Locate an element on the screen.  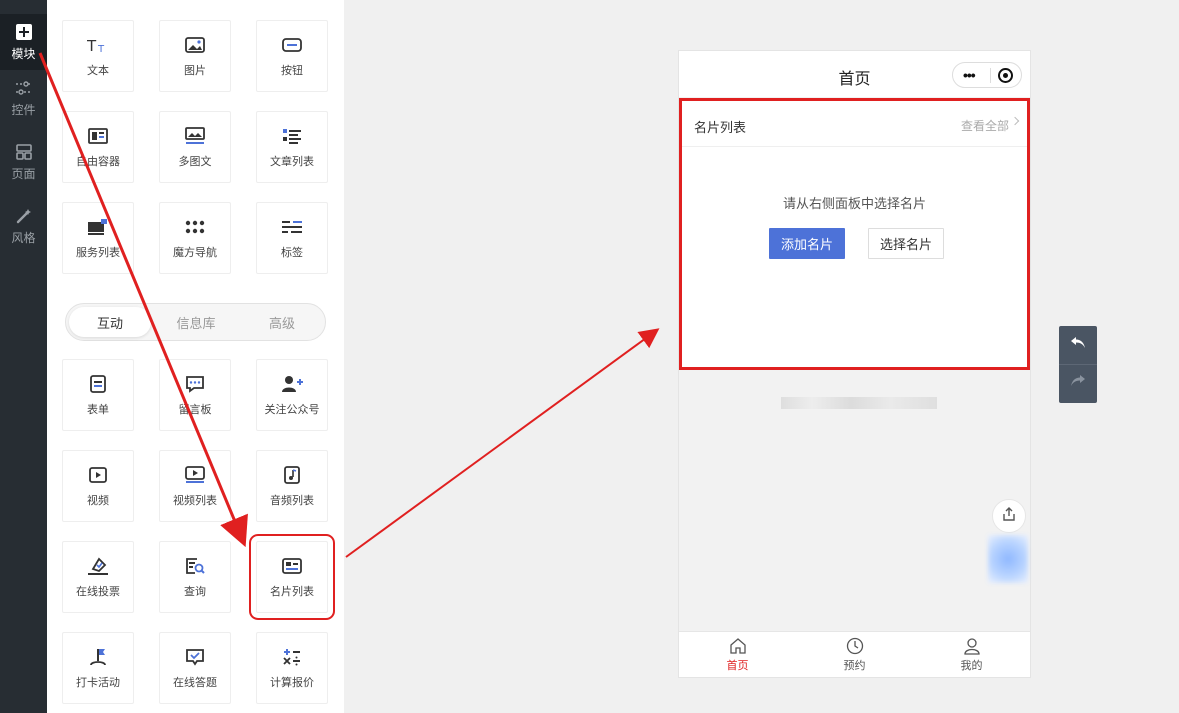
chevron-right-icon is located at coordinates (1015, 121).